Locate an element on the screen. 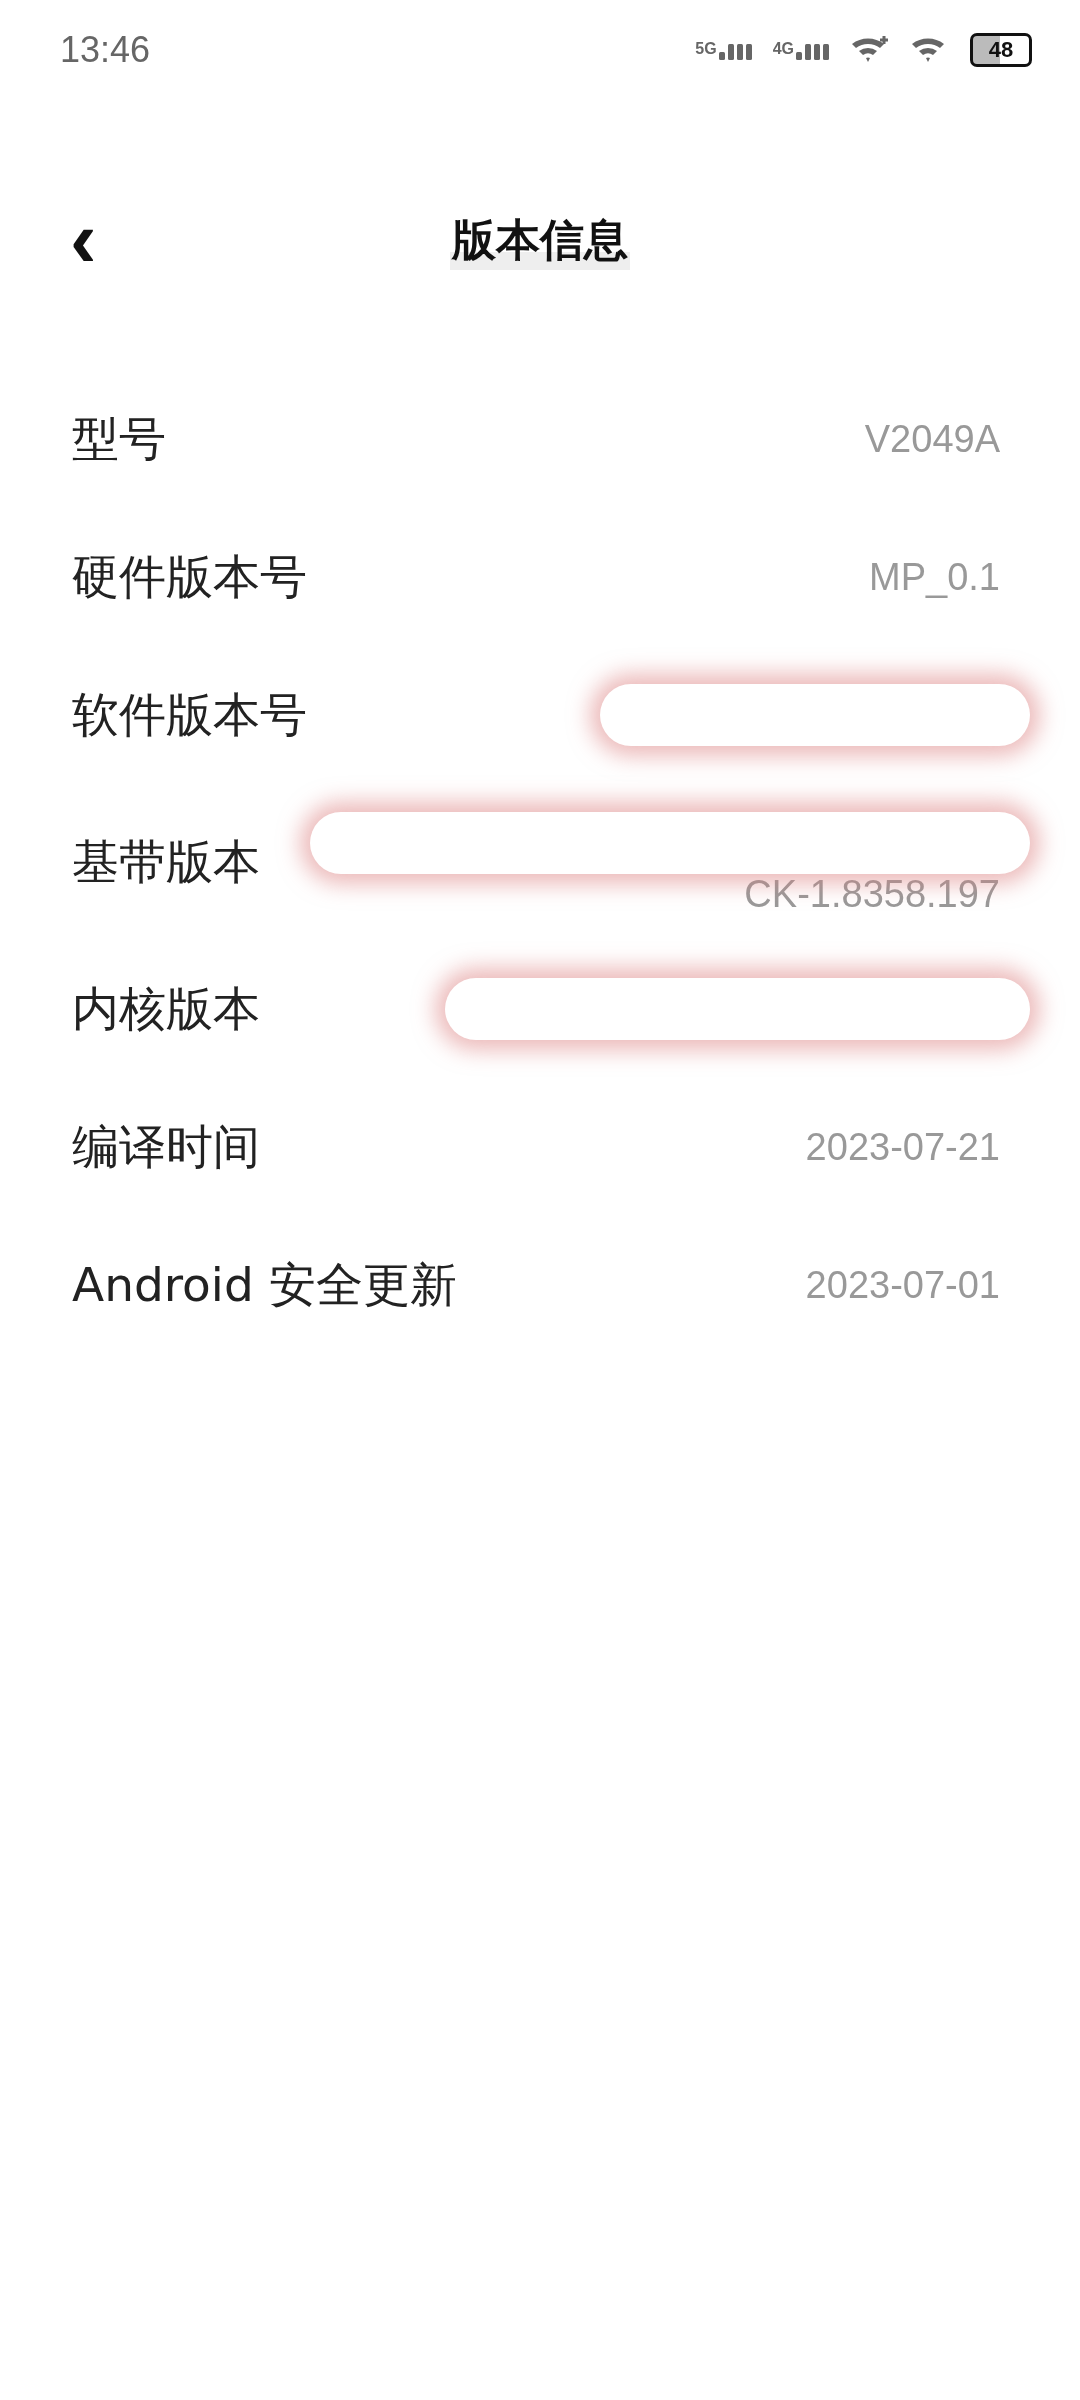  network-label: 4G is located at coordinates (783, 49).